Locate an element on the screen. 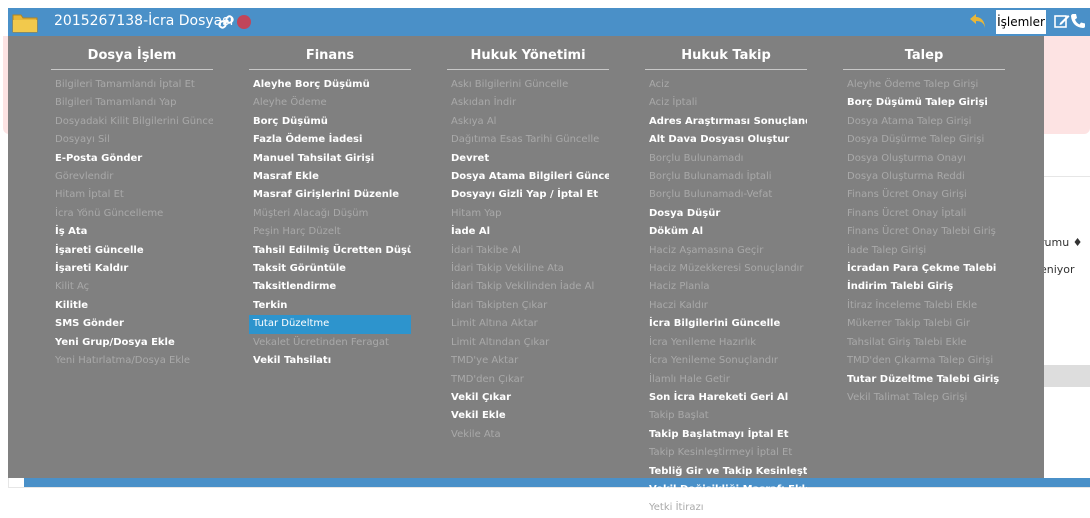 The image size is (1090, 518). phone-icon is located at coordinates (1078, 21).